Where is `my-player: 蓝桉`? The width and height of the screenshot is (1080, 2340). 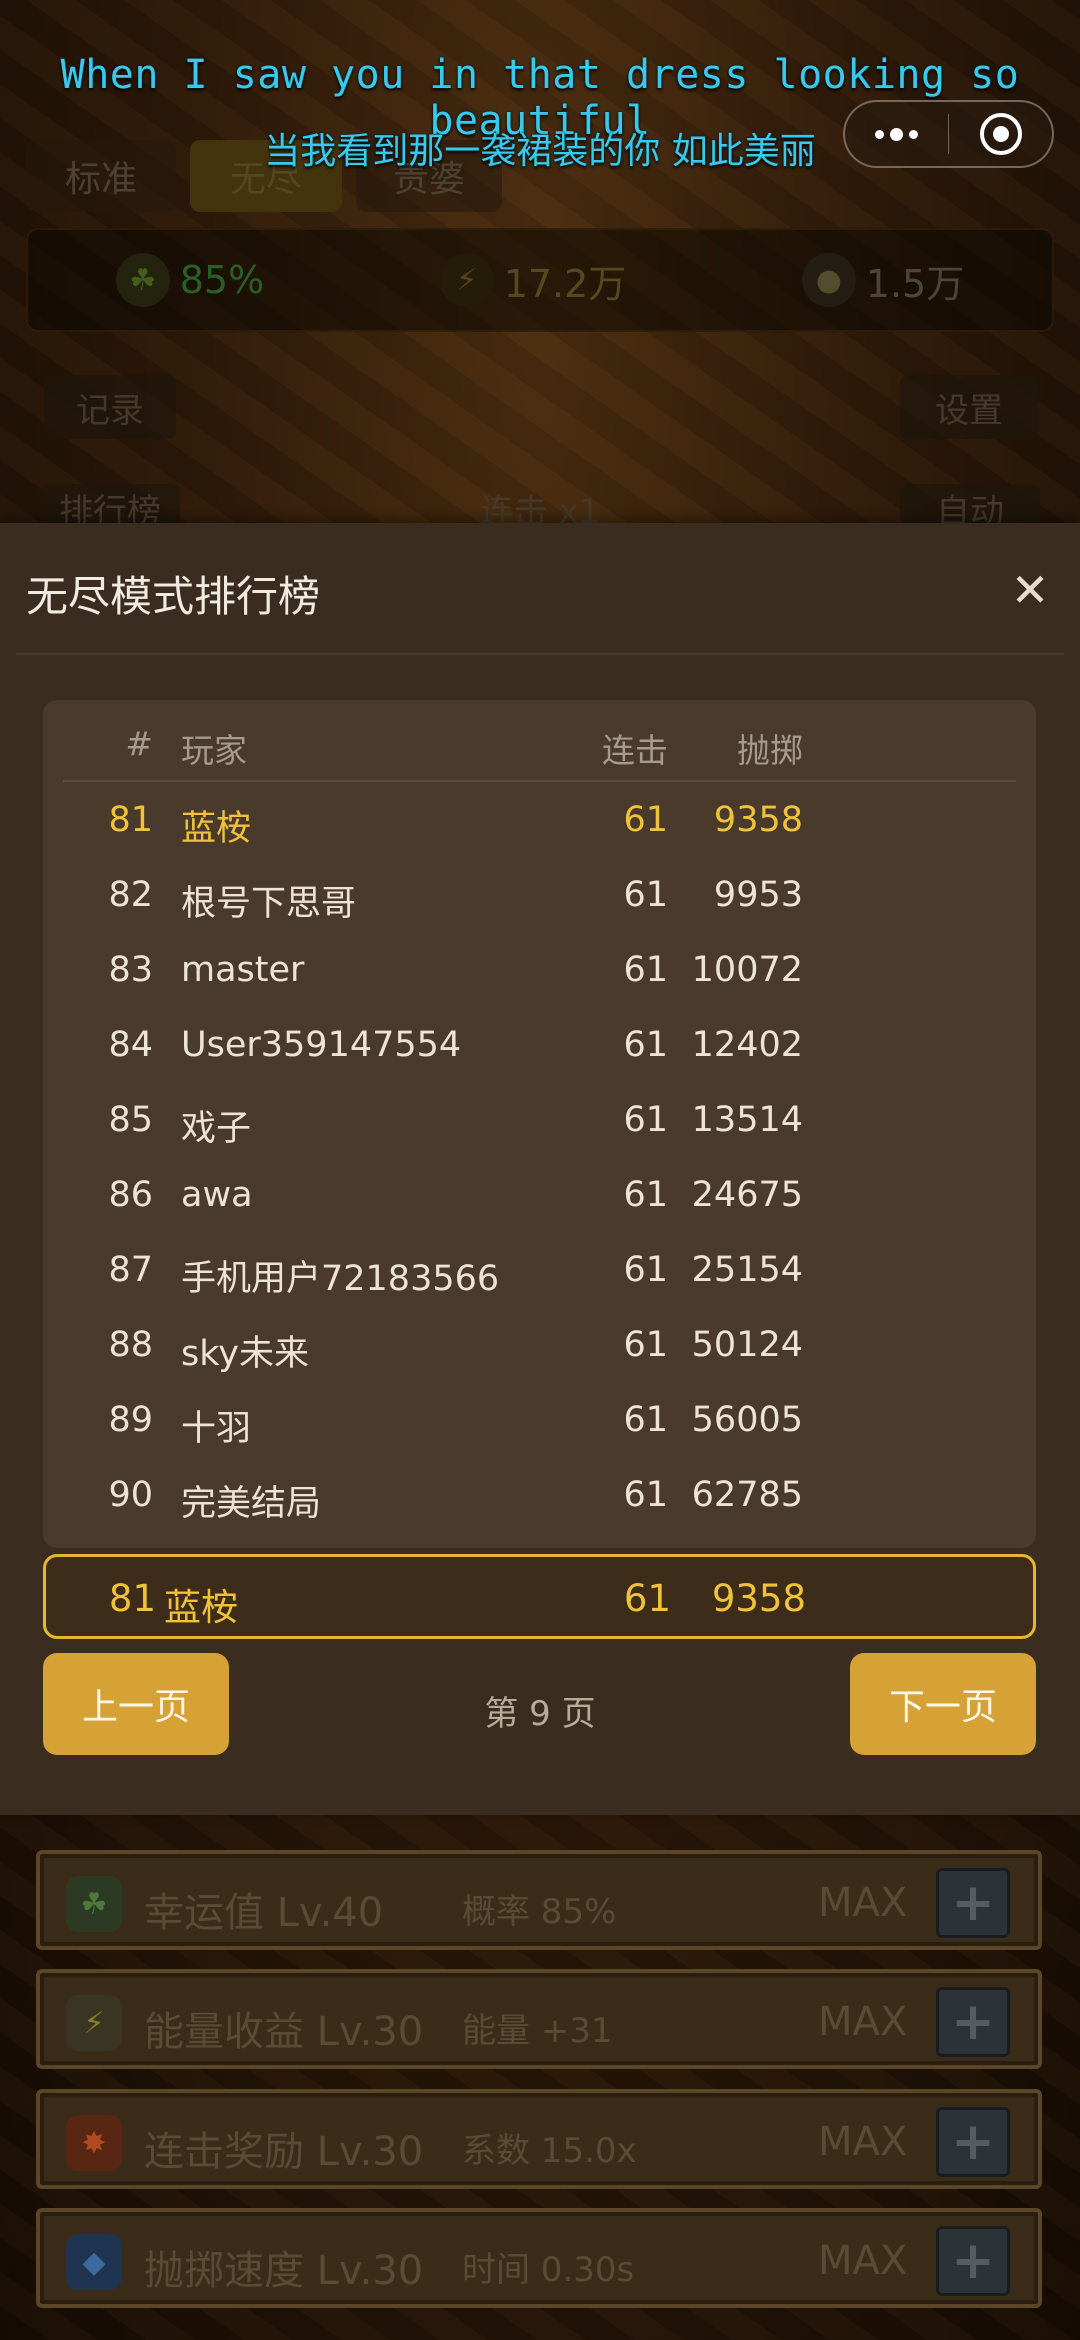 my-player: 蓝桉 is located at coordinates (201, 1607).